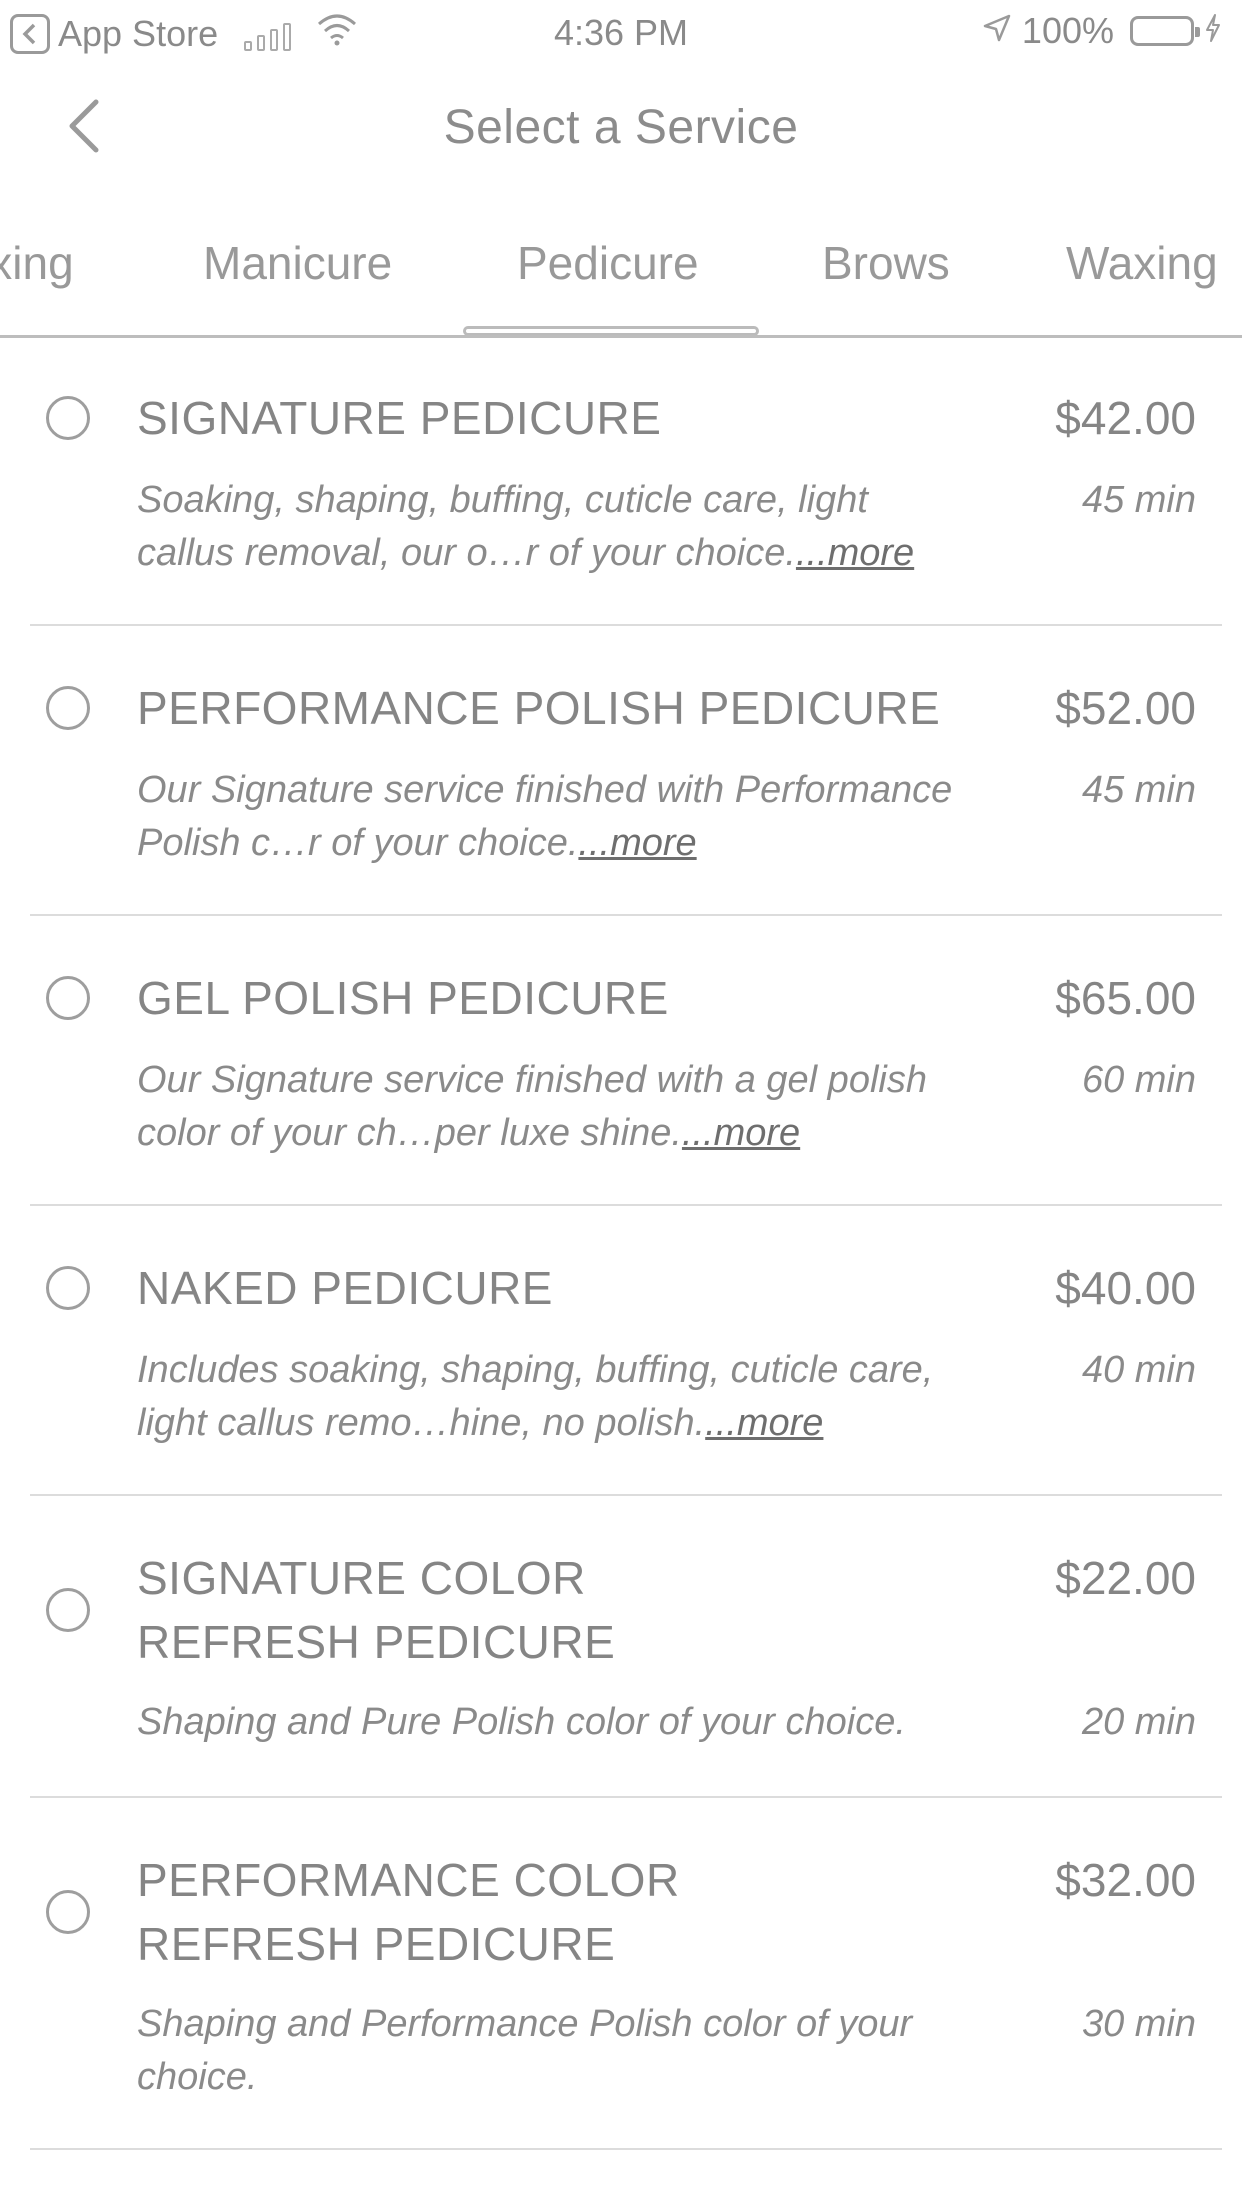 This screenshot has height=2208, width=1242. What do you see at coordinates (403, 998) in the screenshot?
I see `service-name: GEL POLISH PEDICURE` at bounding box center [403, 998].